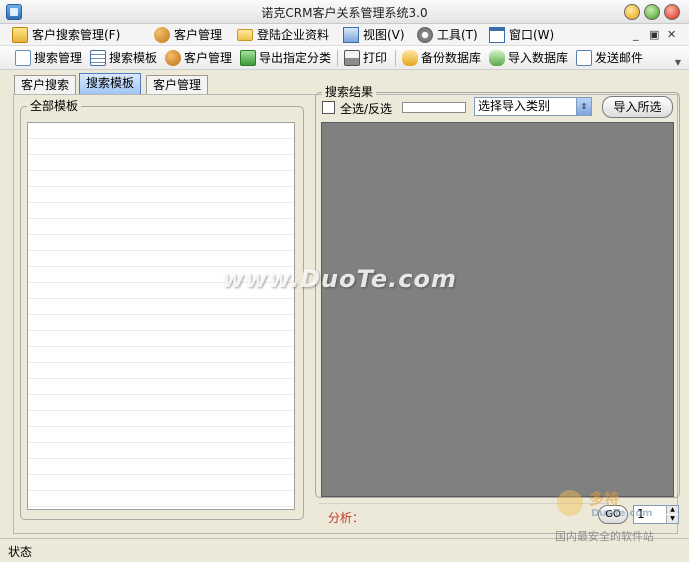 The height and width of the screenshot is (562, 689). I want to click on progress-bar, so click(434, 107).